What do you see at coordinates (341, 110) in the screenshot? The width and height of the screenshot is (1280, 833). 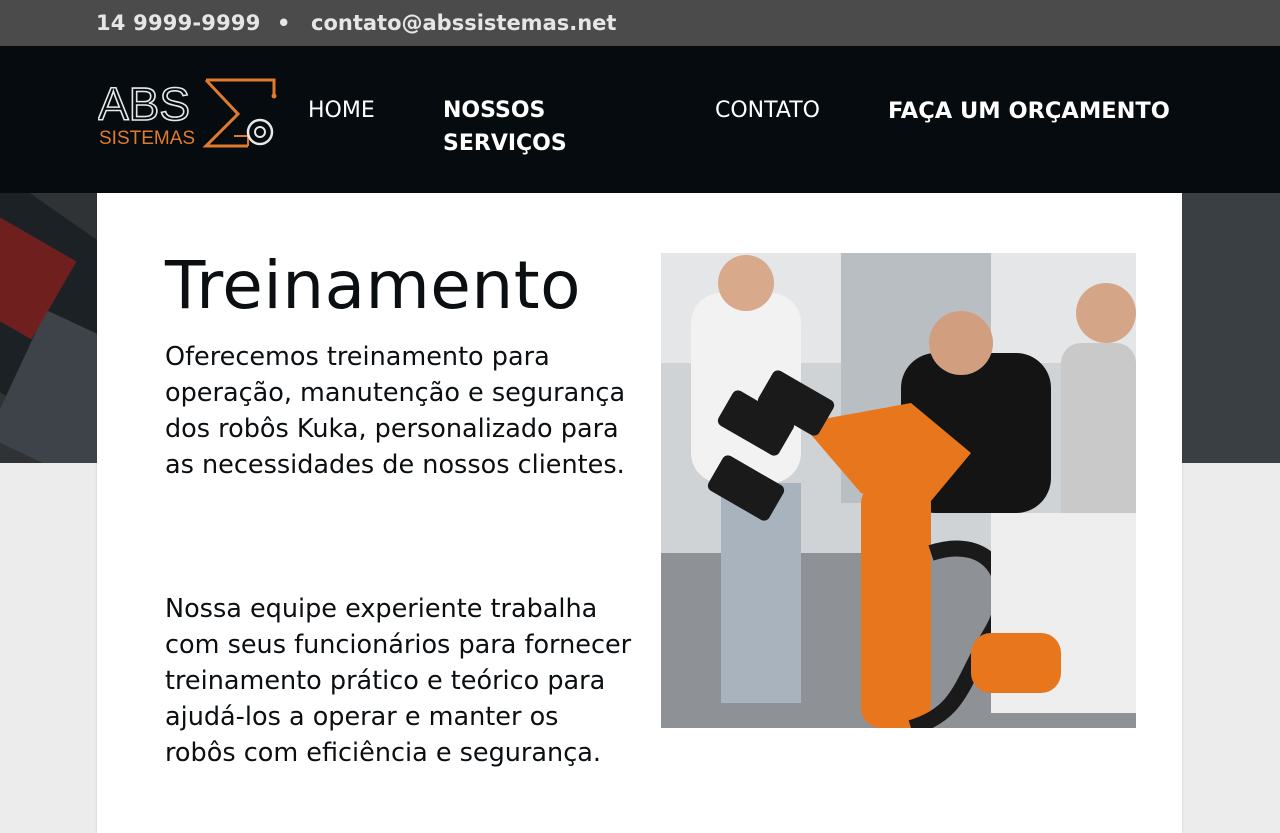 I see `nav-home: HOME` at bounding box center [341, 110].